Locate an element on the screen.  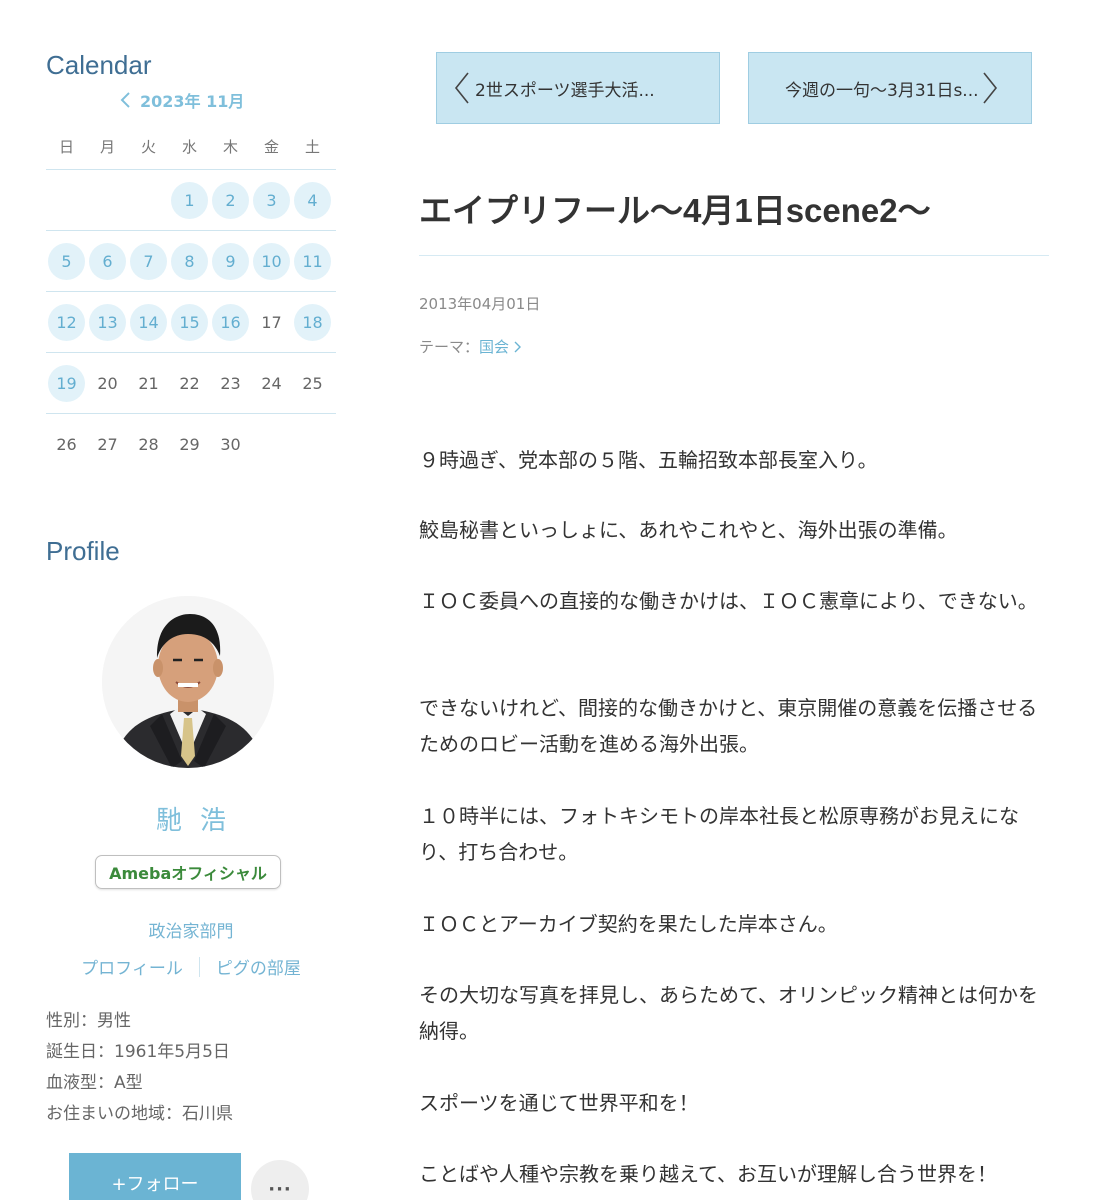
calendar-cell: 4 is located at coordinates (312, 200).